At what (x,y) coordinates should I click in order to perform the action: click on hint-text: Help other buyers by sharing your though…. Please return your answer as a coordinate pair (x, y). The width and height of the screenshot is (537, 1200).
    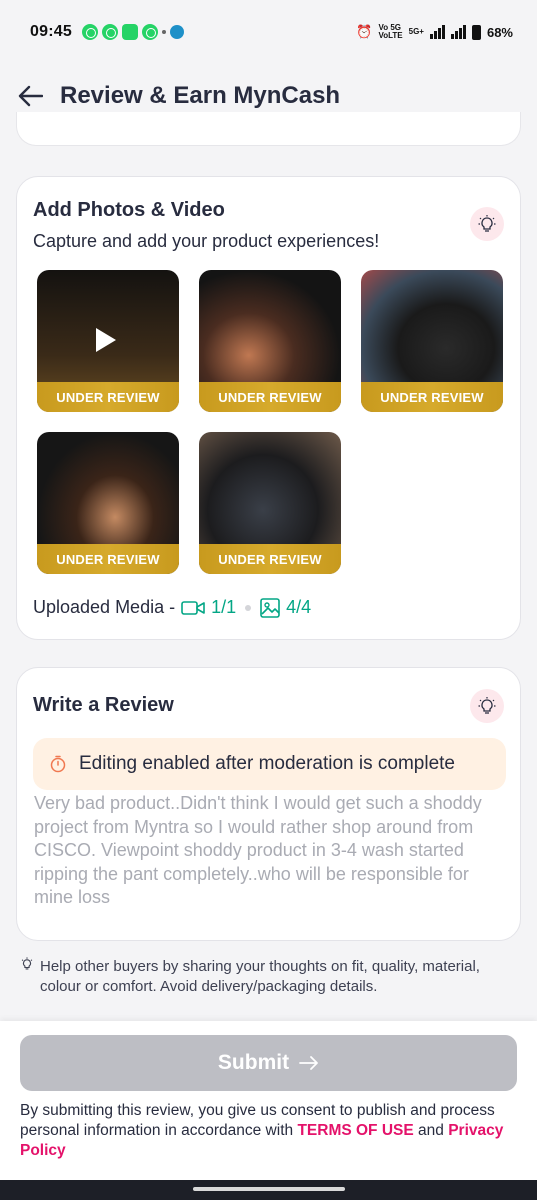
    Looking at the image, I should click on (260, 976).